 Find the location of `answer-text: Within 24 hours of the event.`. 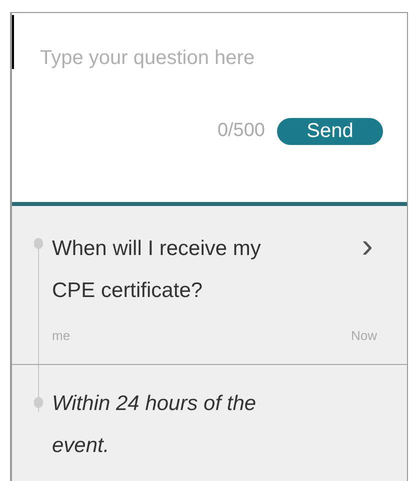

answer-text: Within 24 hours of the event. is located at coordinates (155, 424).